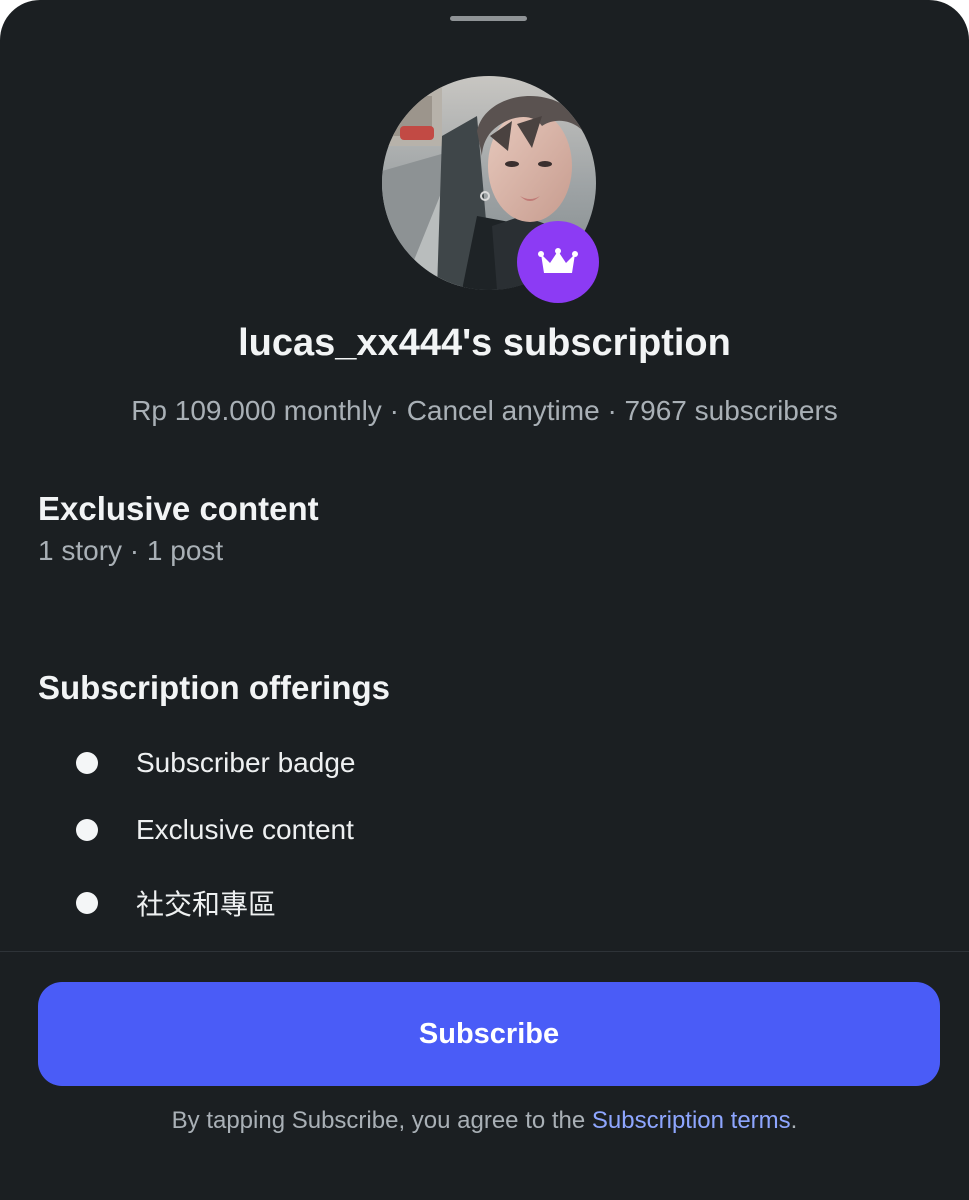 The width and height of the screenshot is (969, 1200). I want to click on terms-suffix: ., so click(794, 1120).